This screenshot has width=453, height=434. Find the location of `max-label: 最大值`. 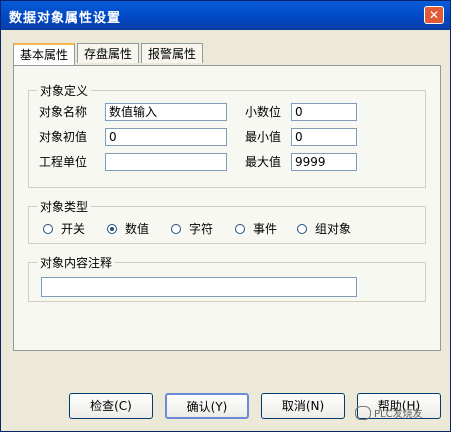

max-label: 最大值 is located at coordinates (263, 162).